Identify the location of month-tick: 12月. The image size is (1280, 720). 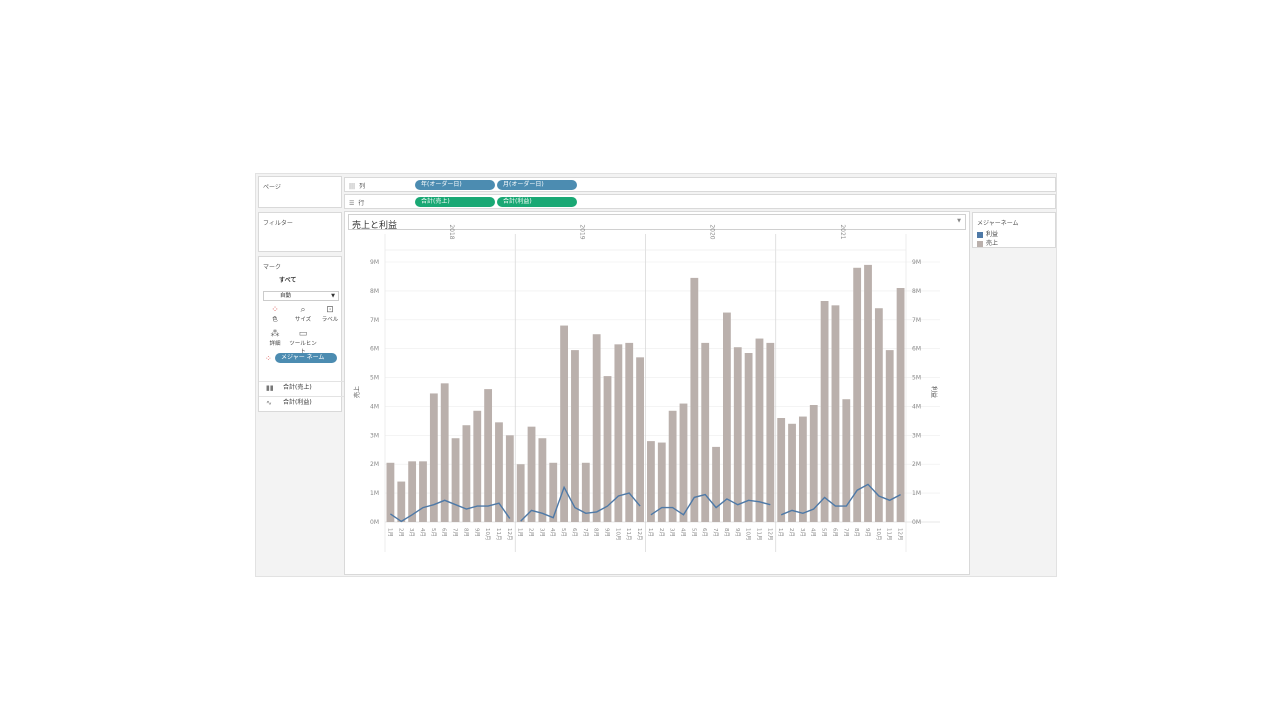
(639, 534).